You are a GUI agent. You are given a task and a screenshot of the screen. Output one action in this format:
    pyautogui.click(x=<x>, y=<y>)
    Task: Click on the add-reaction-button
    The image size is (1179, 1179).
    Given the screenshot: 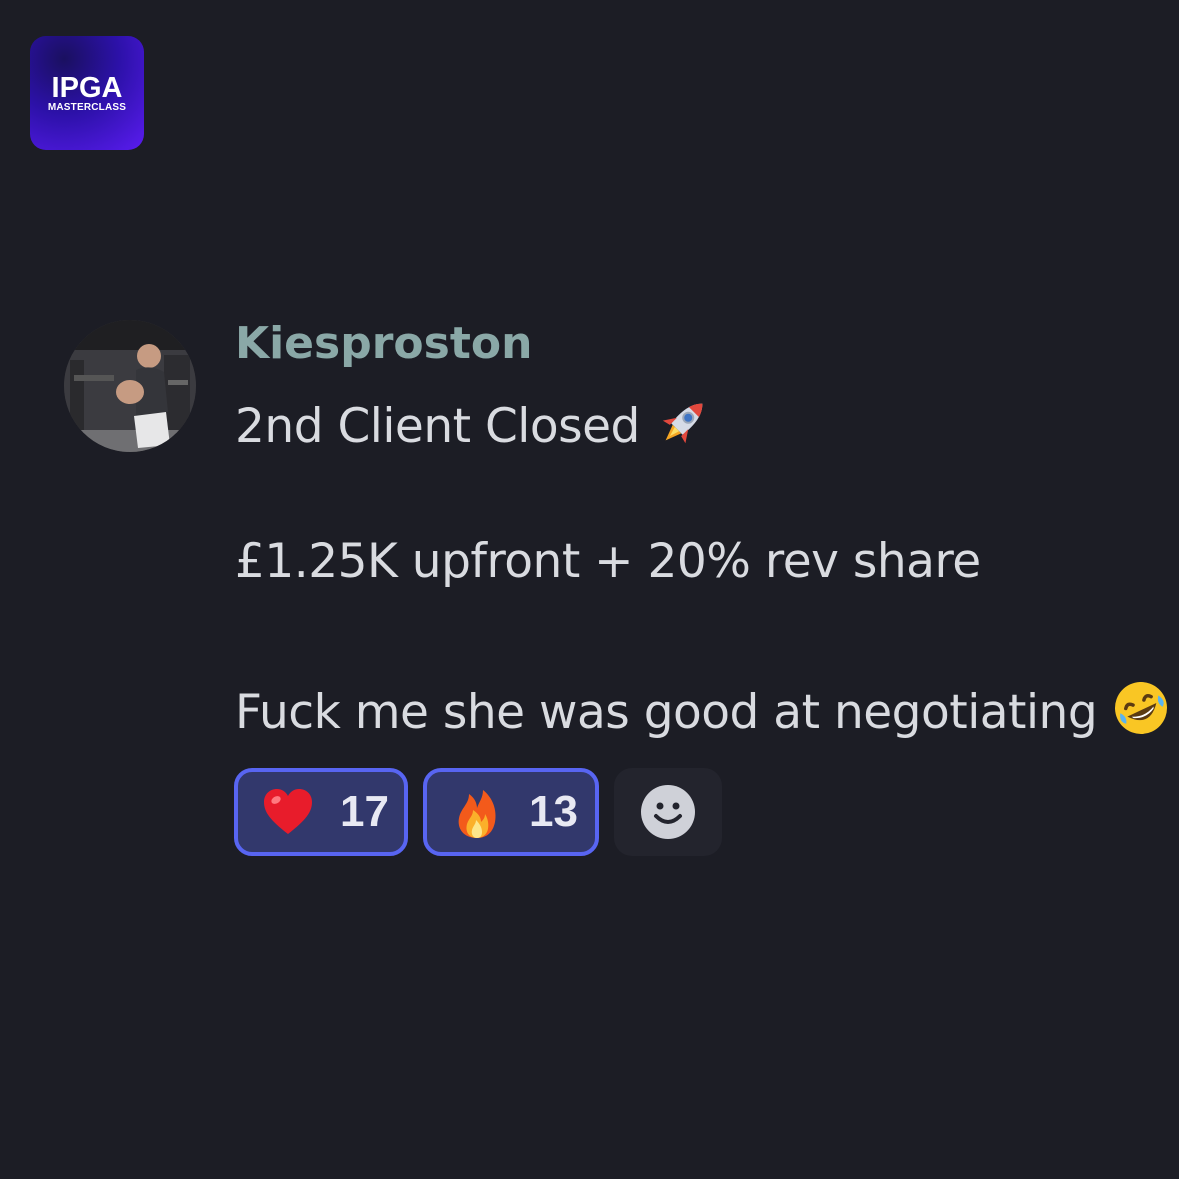 What is the action you would take?
    pyautogui.click(x=668, y=812)
    